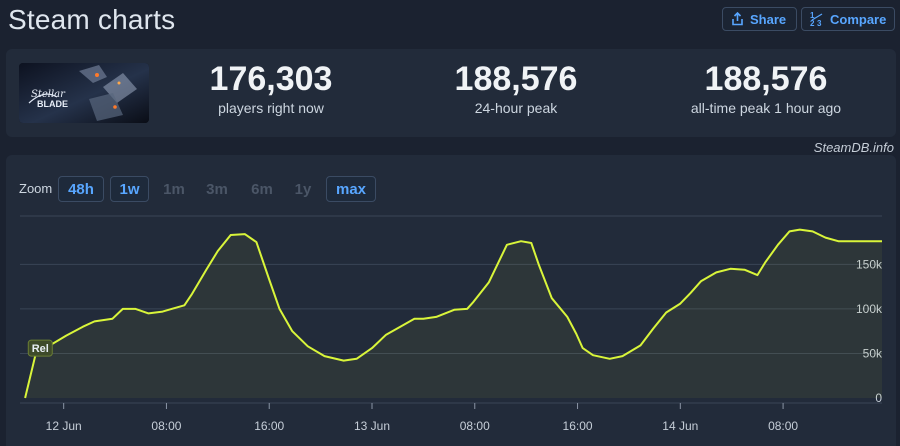 The height and width of the screenshot is (446, 900). What do you see at coordinates (40, 349) in the screenshot?
I see `release-marker-label: Rel` at bounding box center [40, 349].